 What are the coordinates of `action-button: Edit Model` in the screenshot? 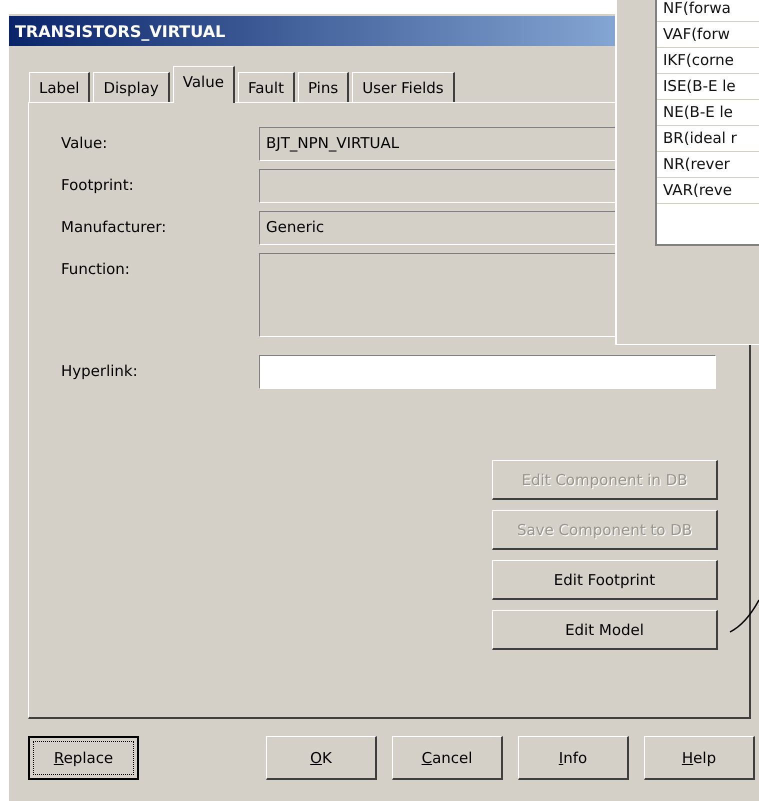 It's located at (605, 630).